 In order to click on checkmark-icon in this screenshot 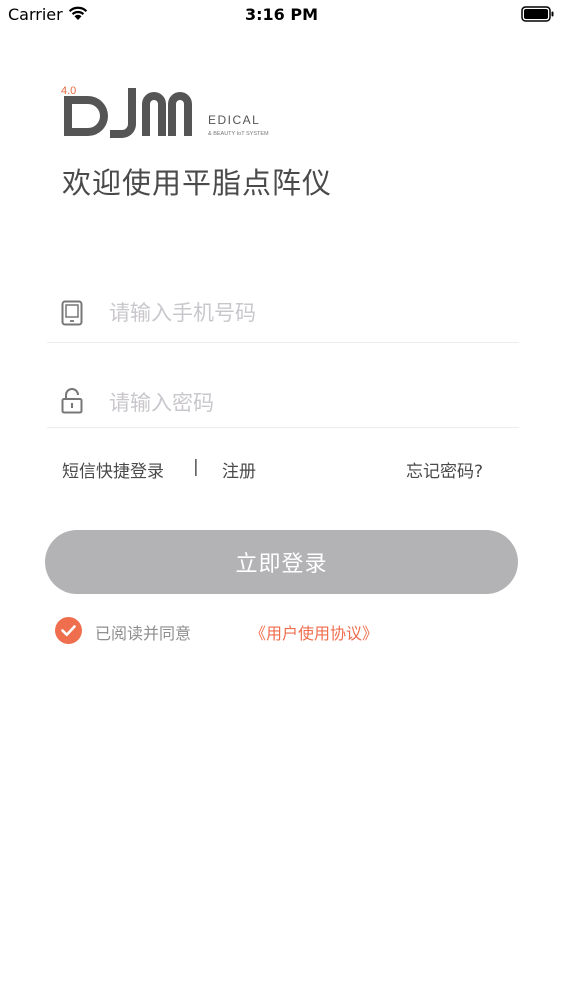, I will do `click(68, 631)`.